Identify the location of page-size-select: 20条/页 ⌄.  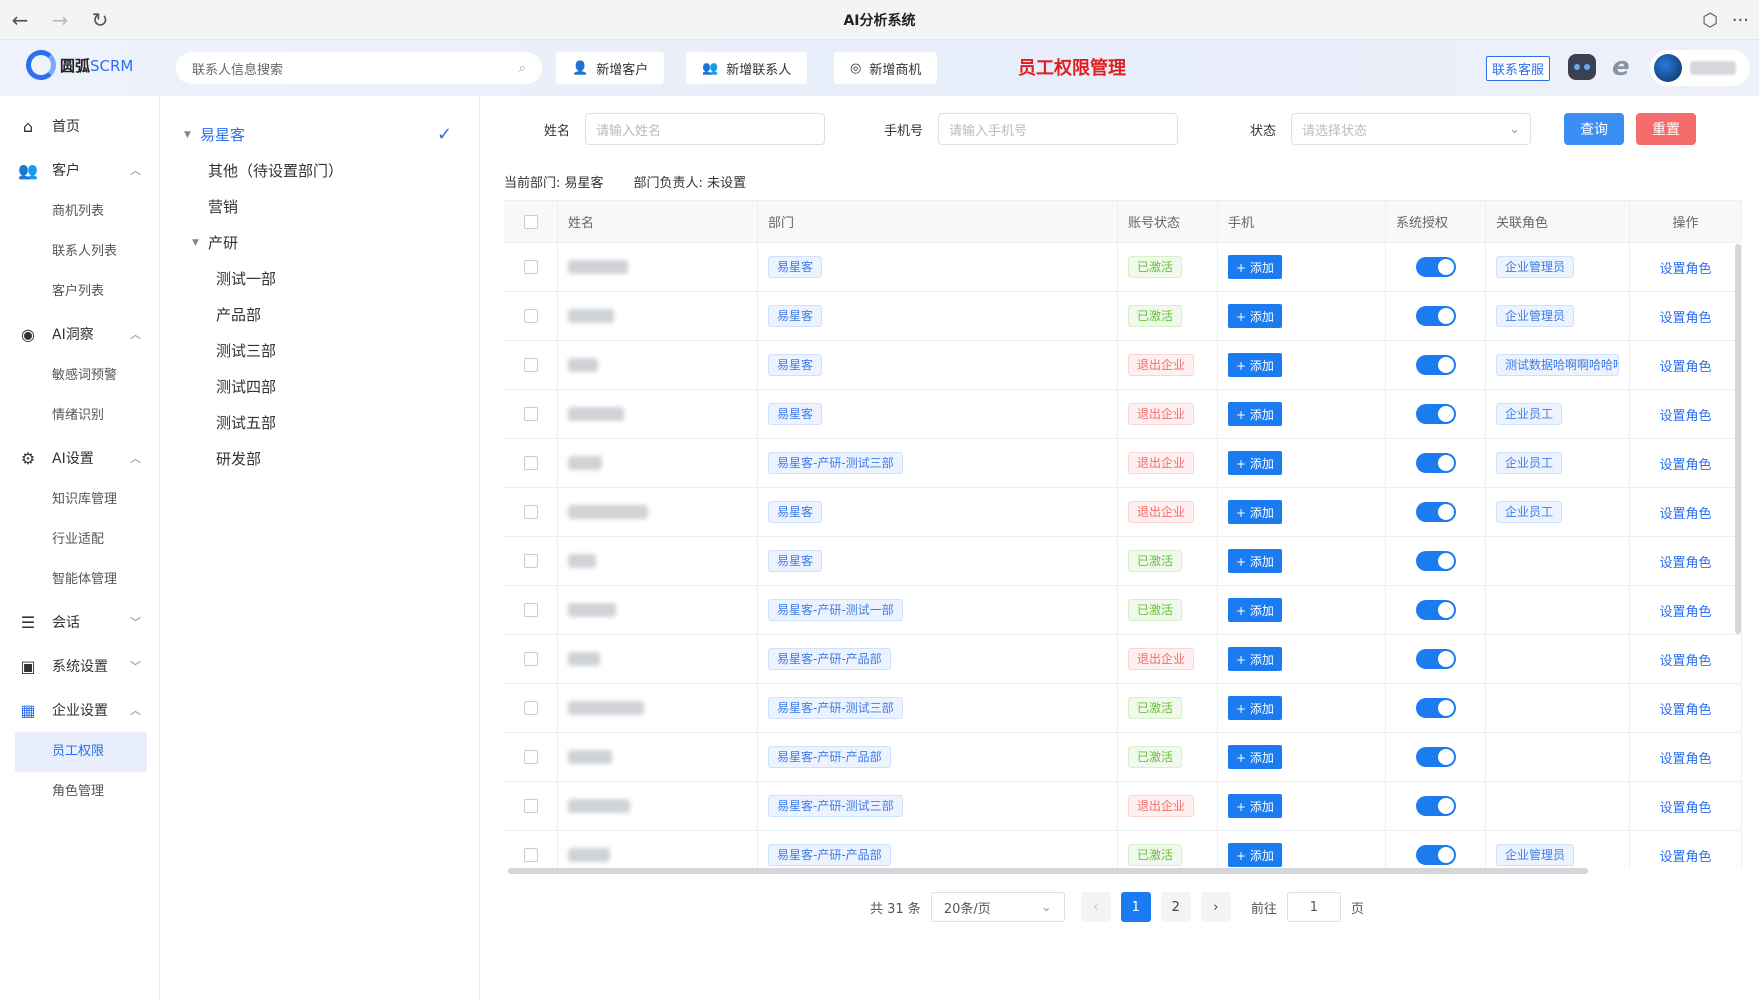
(997, 907).